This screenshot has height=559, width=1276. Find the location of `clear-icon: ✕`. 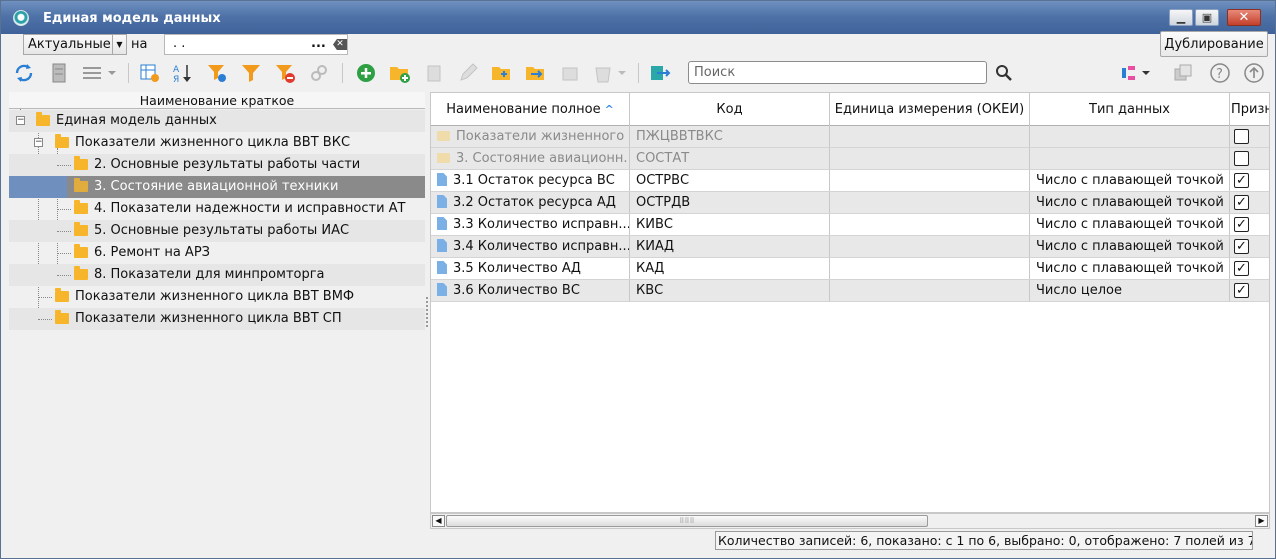

clear-icon: ✕ is located at coordinates (340, 44).